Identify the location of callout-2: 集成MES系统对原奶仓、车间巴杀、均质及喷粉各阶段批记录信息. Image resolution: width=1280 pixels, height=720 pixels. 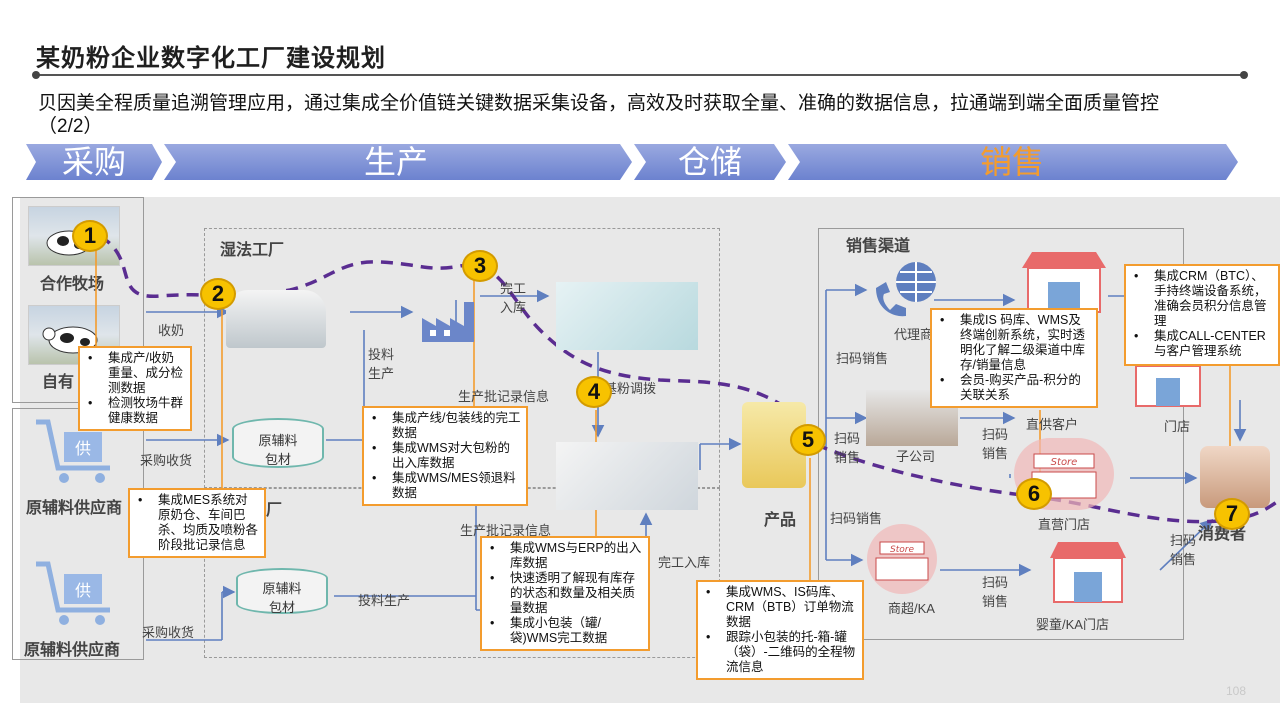
(197, 523).